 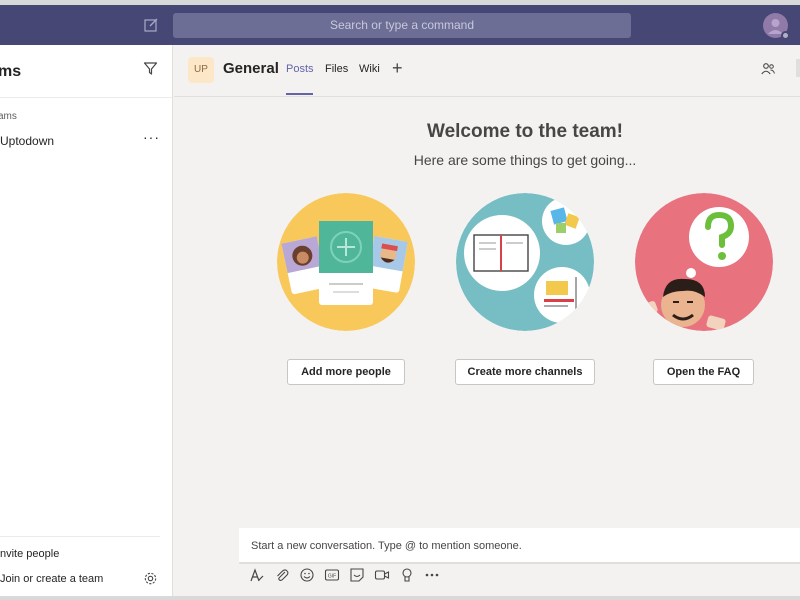 I want to click on your-teams-label: ams, so click(x=8, y=116).